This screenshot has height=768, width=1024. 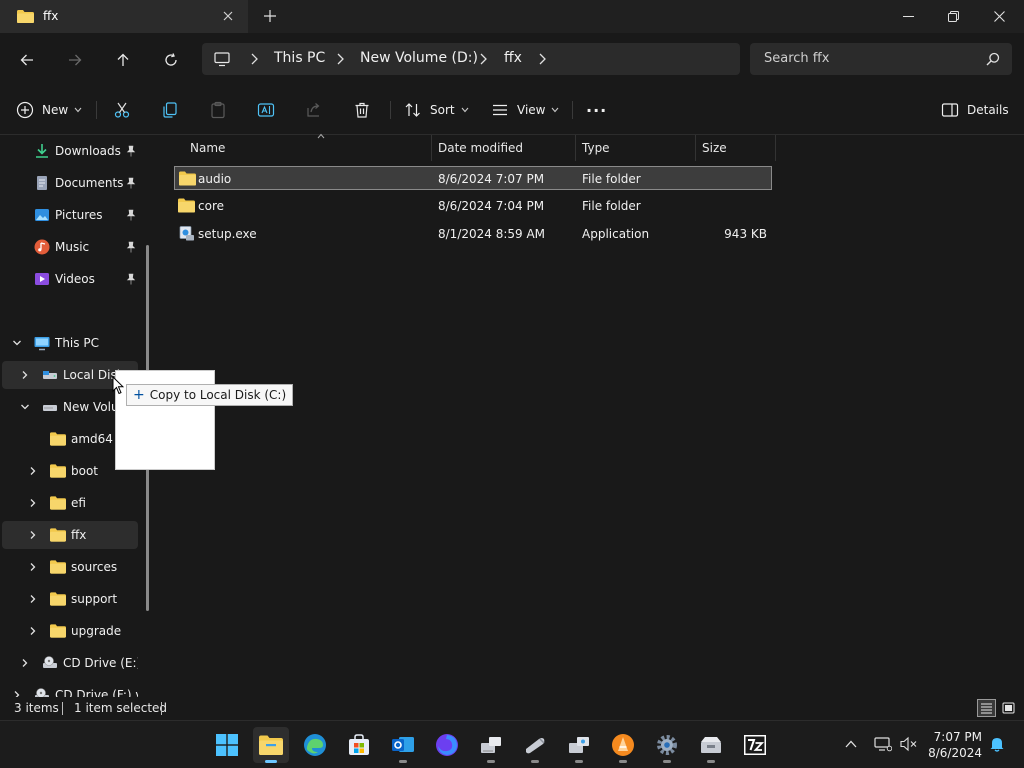 I want to click on taskbar-setup-tool, so click(x=579, y=745).